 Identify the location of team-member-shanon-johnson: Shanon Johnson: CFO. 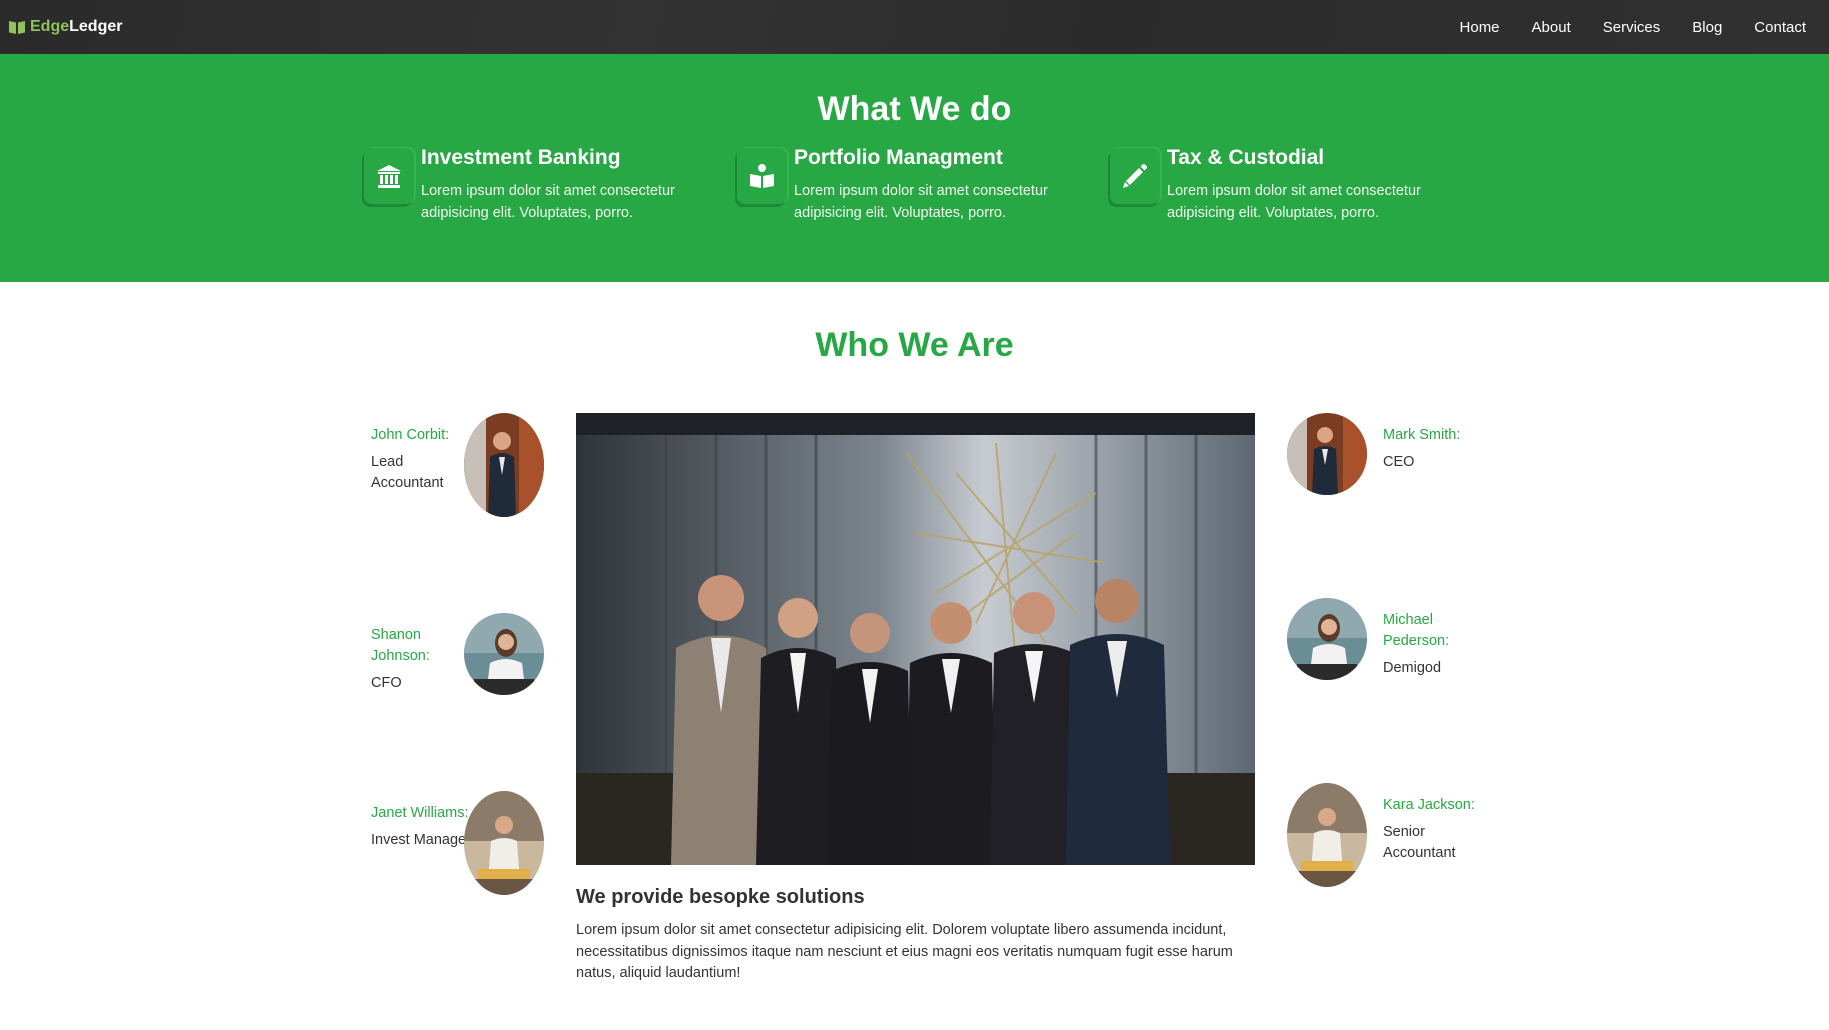
(471, 668).